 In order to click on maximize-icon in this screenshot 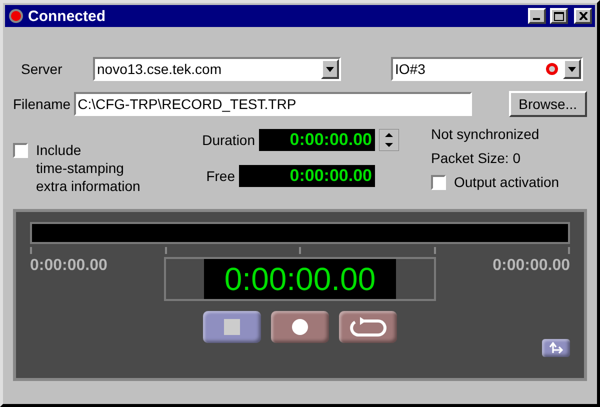, I will do `click(559, 16)`.